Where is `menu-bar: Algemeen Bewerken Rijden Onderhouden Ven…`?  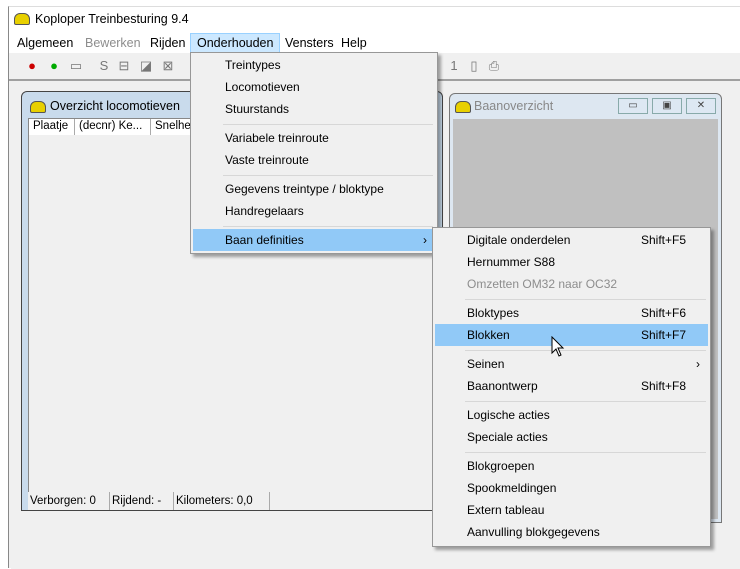 menu-bar: Algemeen Bewerken Rijden Onderhouden Ven… is located at coordinates (374, 43).